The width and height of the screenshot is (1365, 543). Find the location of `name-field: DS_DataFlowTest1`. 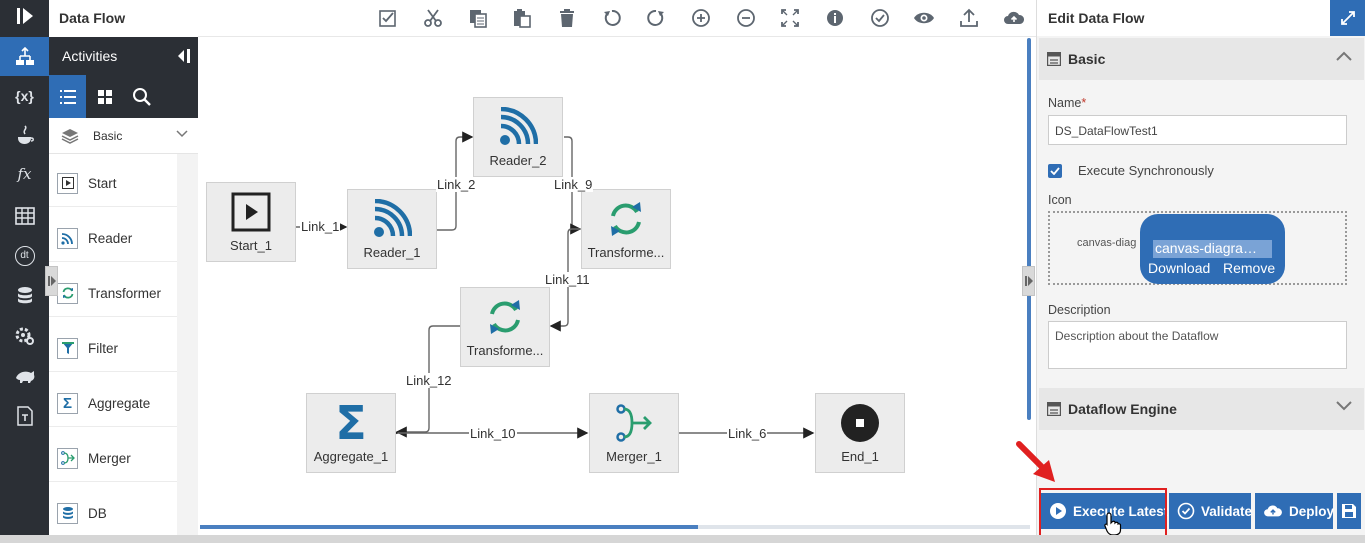

name-field: DS_DataFlowTest1 is located at coordinates (1197, 130).